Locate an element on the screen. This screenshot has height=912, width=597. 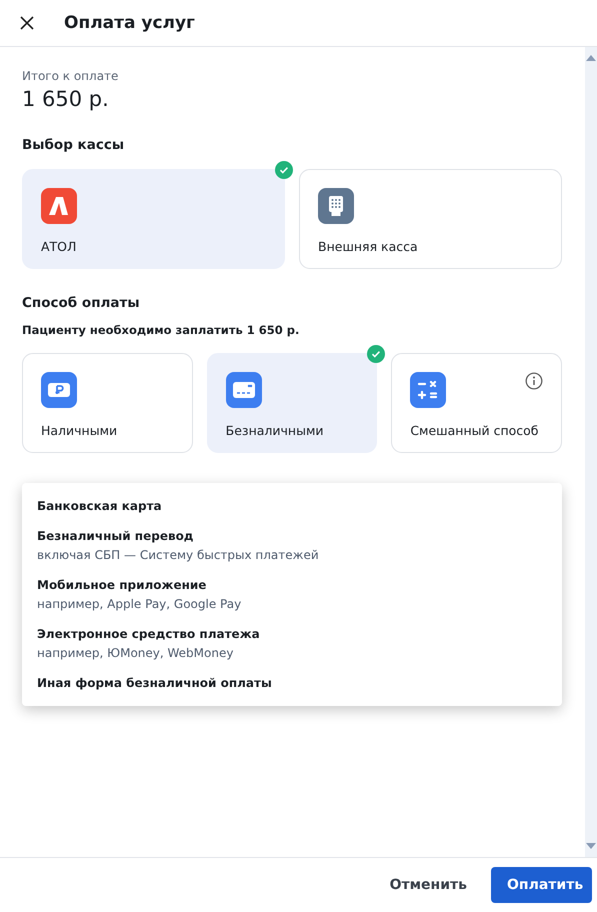
menu-item: Иная форма безналичной оплаты is located at coordinates (292, 683).